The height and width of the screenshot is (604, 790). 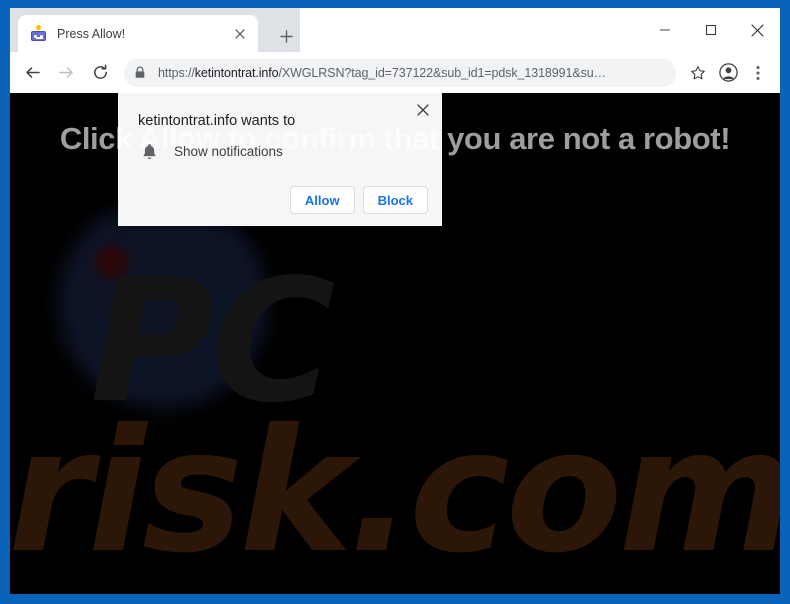 What do you see at coordinates (698, 73) in the screenshot?
I see `bookmark-star-icon` at bounding box center [698, 73].